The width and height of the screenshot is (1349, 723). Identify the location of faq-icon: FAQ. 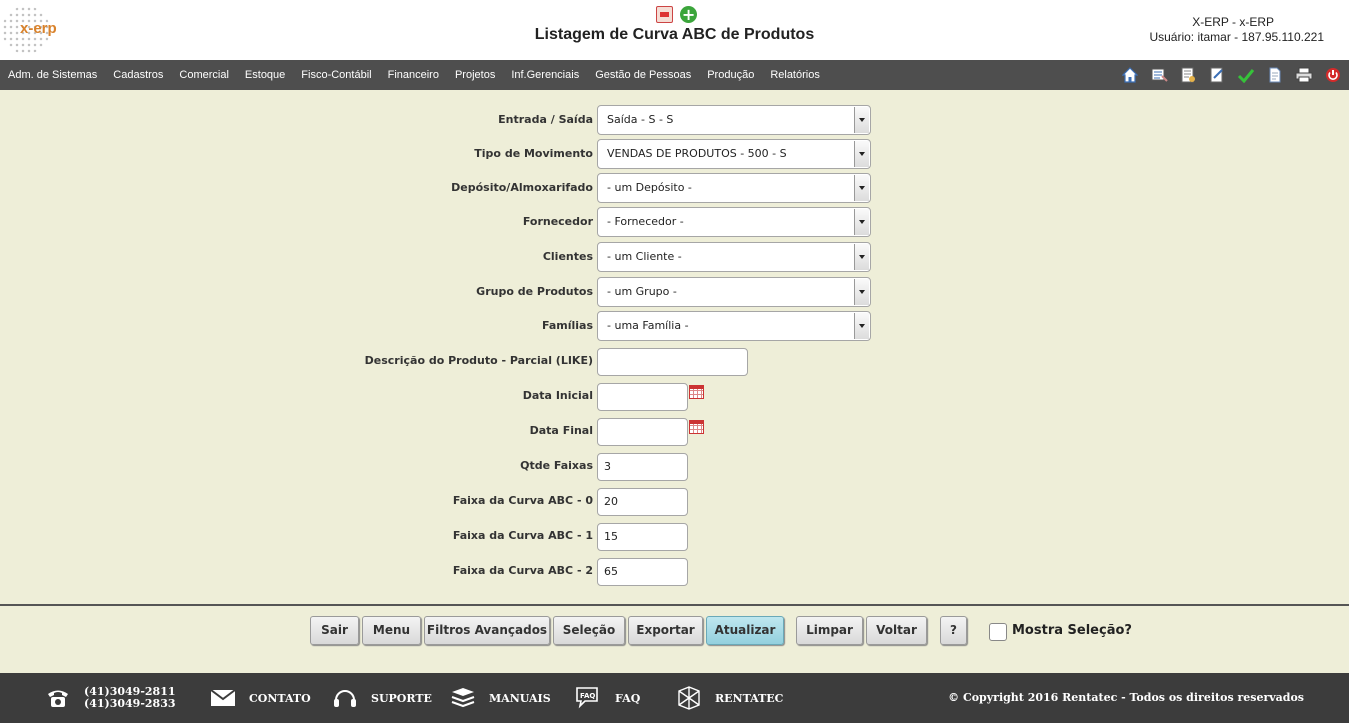
(589, 698).